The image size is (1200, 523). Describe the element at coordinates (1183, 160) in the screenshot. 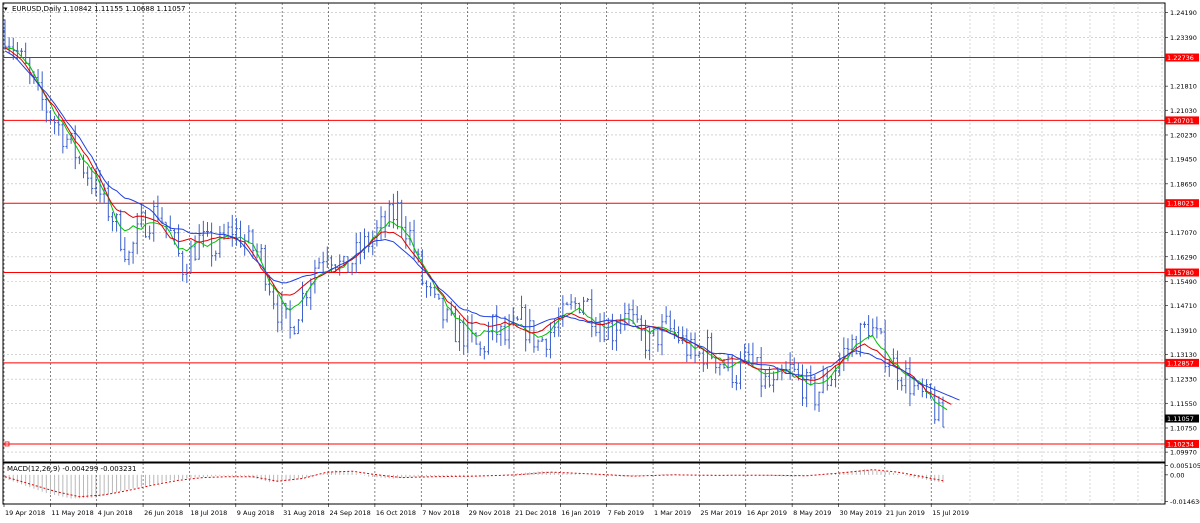

I see `y-tick-label: 1.19450` at that location.